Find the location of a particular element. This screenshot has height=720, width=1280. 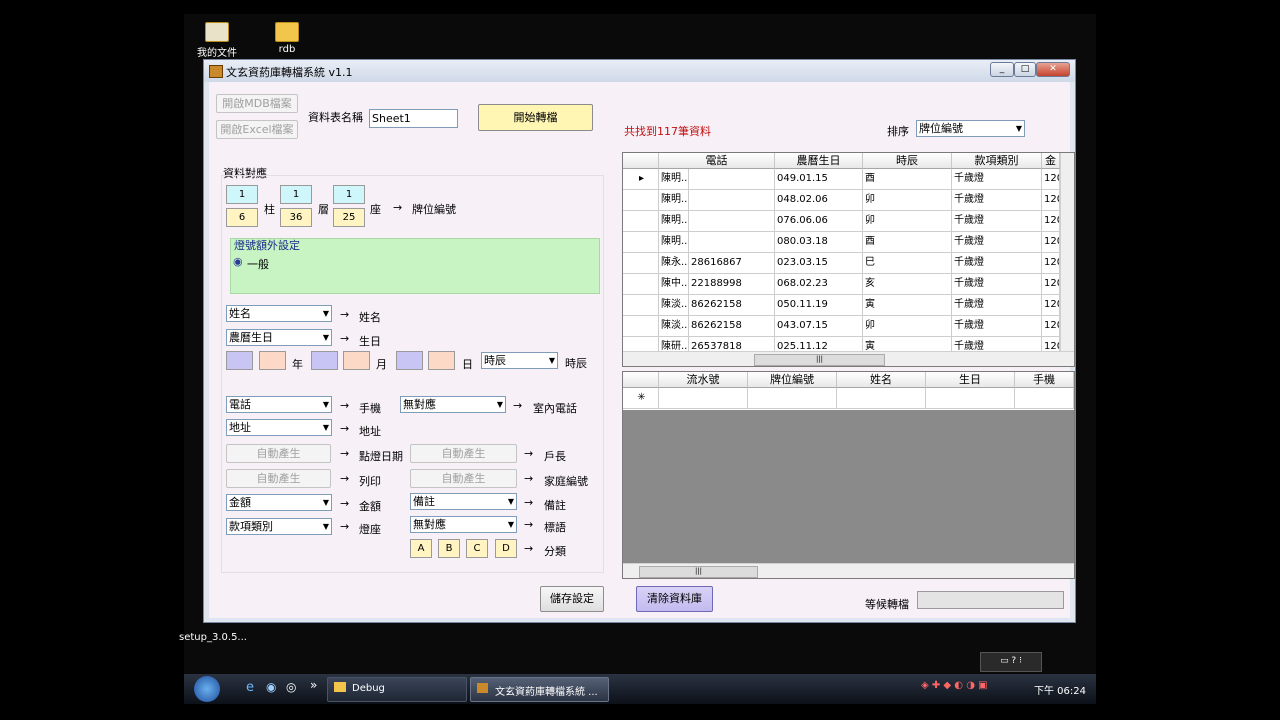

close-button: ✕ is located at coordinates (1053, 69).